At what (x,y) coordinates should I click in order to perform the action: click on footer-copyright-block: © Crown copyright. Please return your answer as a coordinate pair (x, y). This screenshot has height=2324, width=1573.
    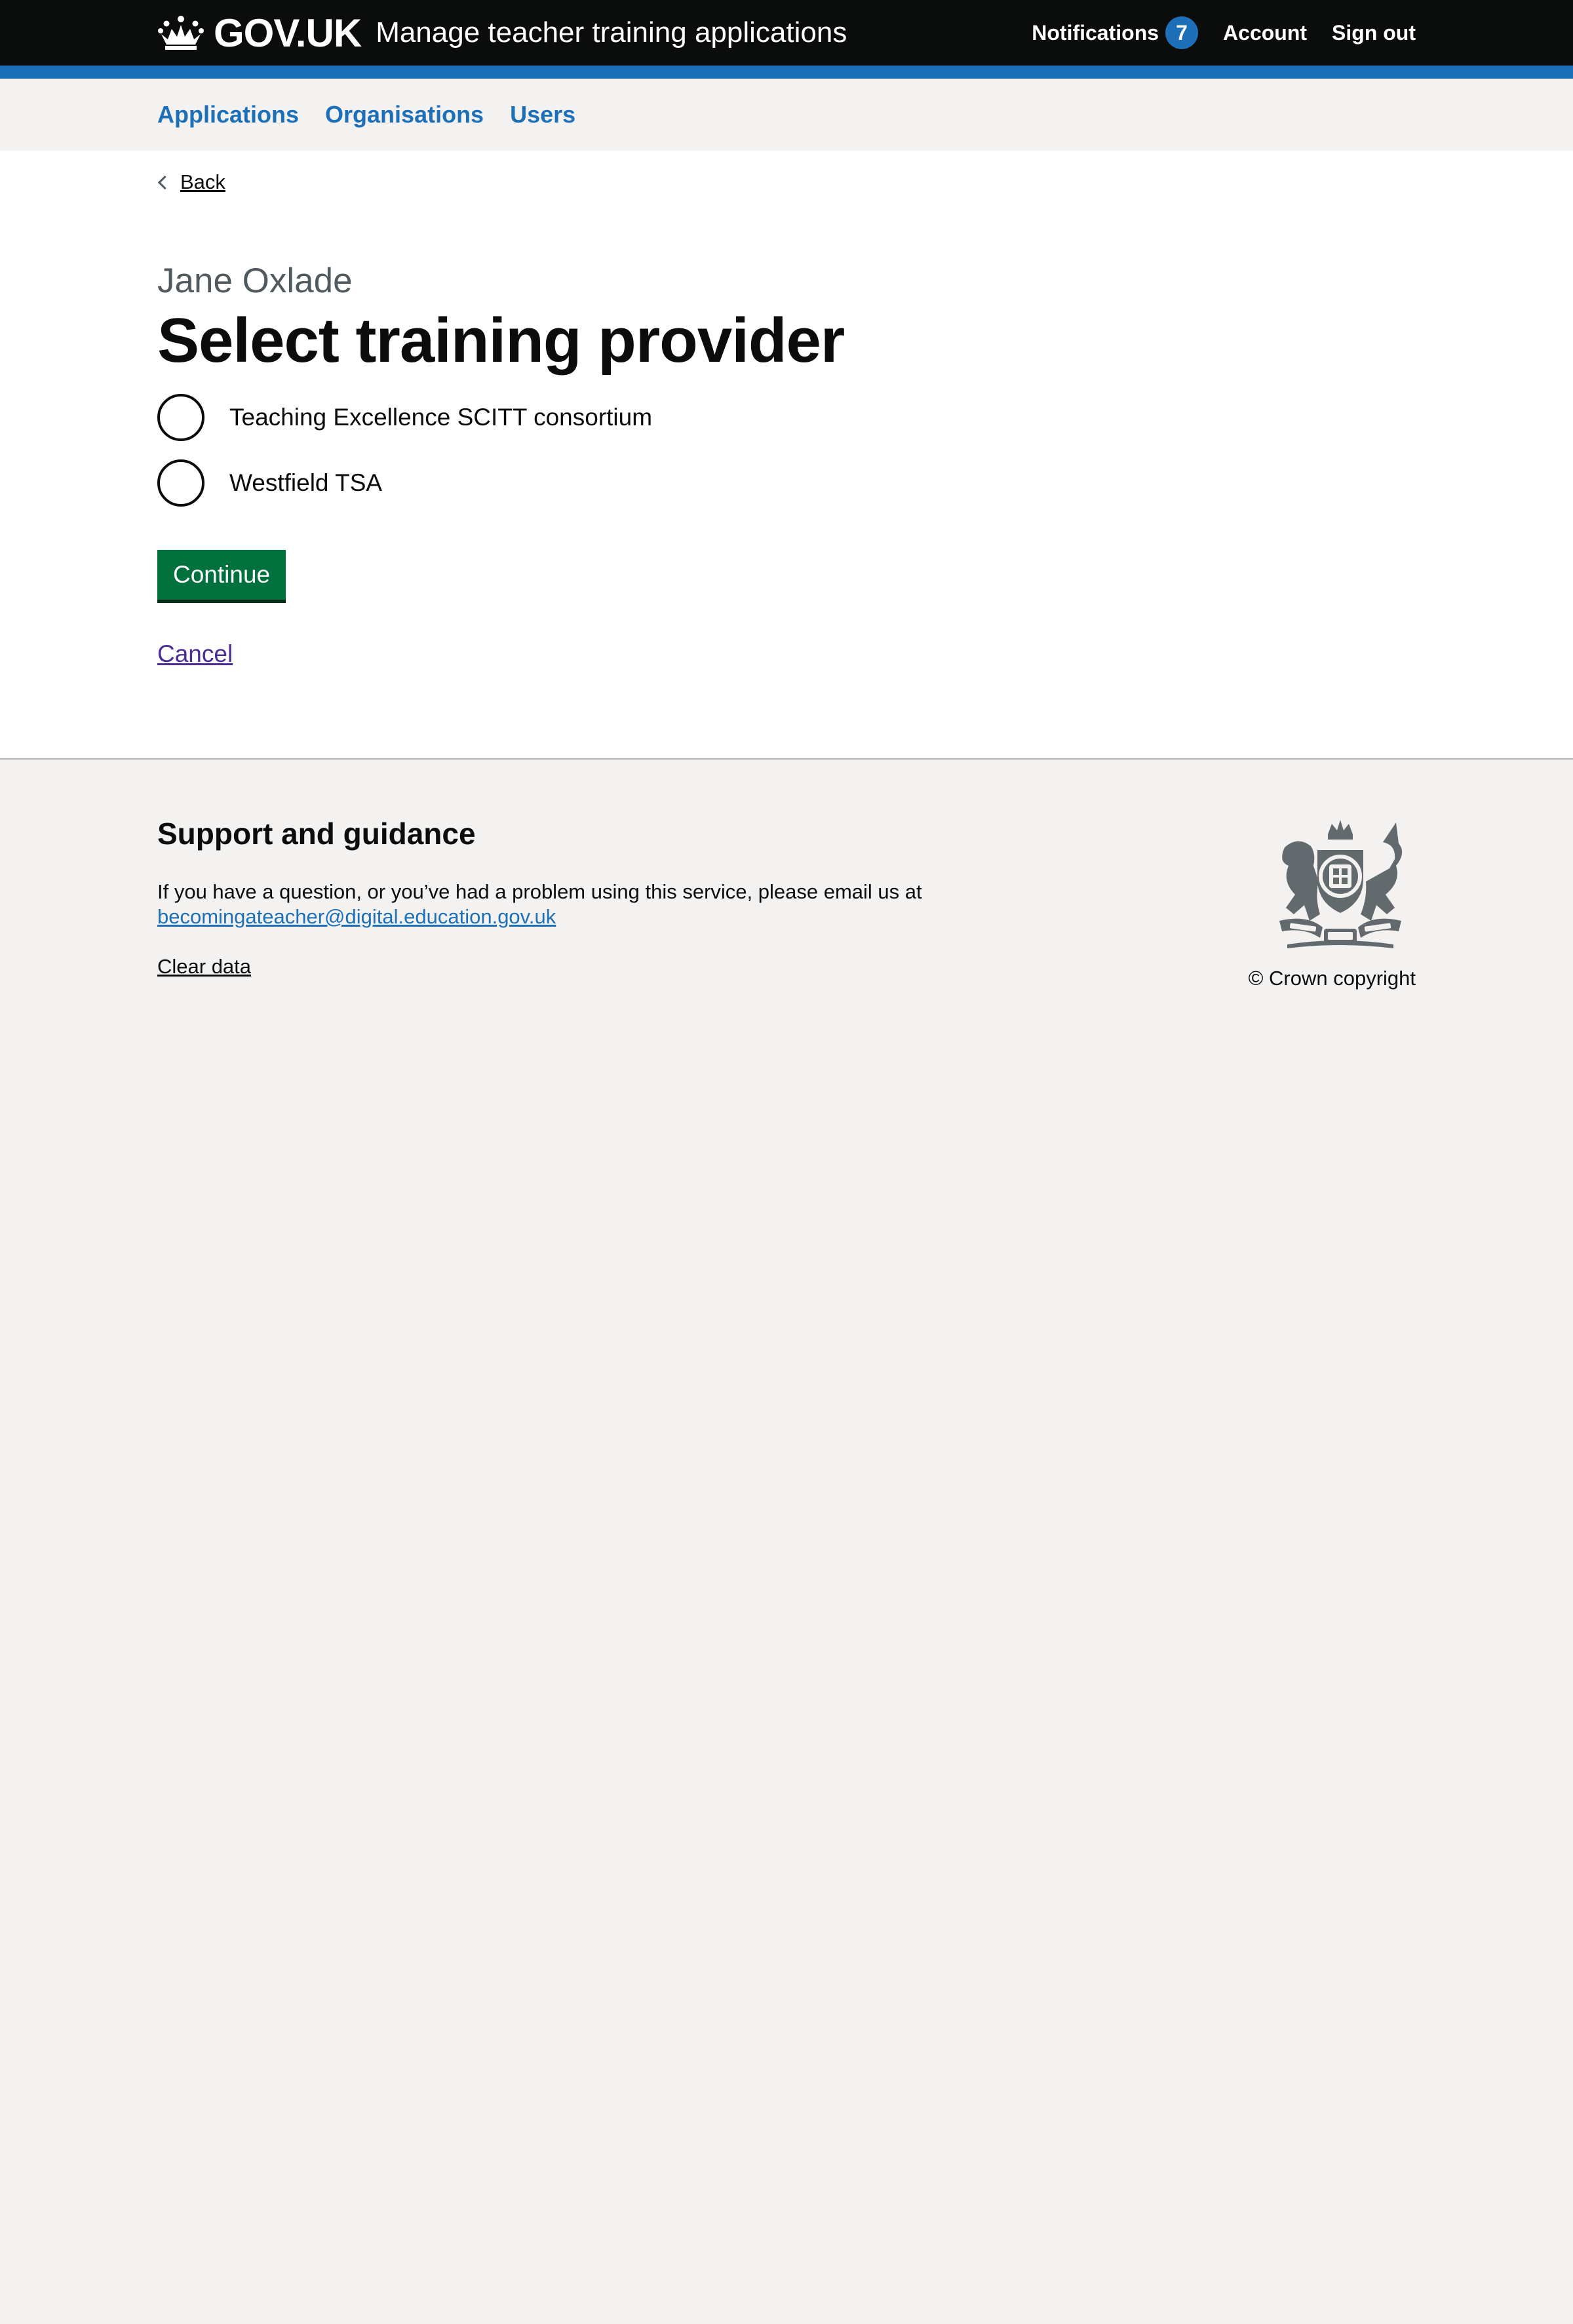
    Looking at the image, I should click on (1324, 903).